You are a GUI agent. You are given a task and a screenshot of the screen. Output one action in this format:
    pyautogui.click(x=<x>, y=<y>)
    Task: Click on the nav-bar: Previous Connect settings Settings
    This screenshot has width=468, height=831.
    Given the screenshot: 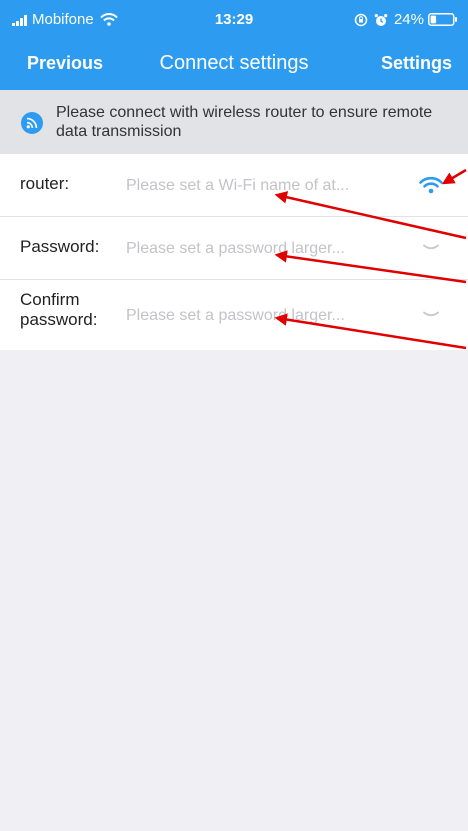 What is the action you would take?
    pyautogui.click(x=234, y=64)
    